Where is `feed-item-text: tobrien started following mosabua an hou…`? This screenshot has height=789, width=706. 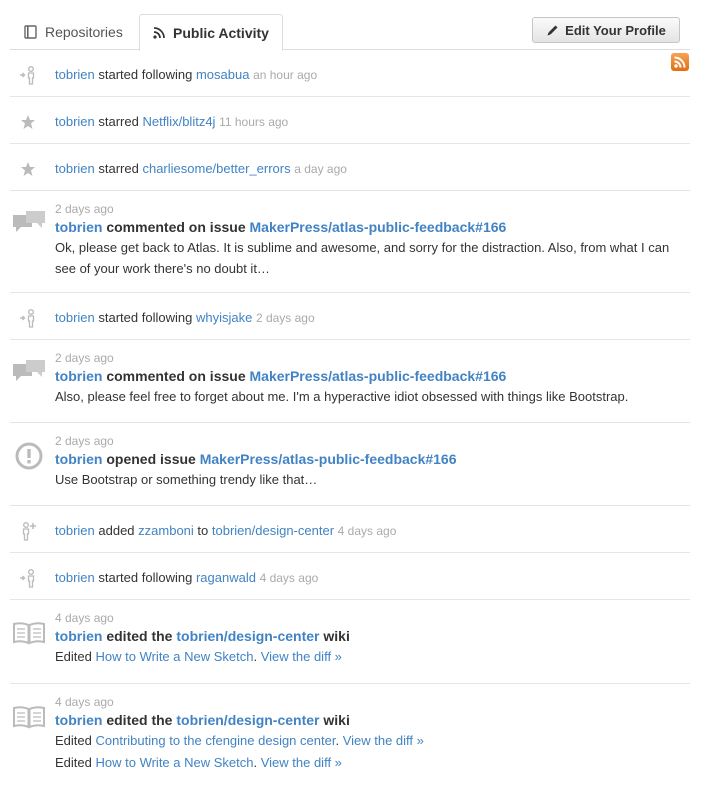 feed-item-text: tobrien started following mosabua an hou… is located at coordinates (186, 74).